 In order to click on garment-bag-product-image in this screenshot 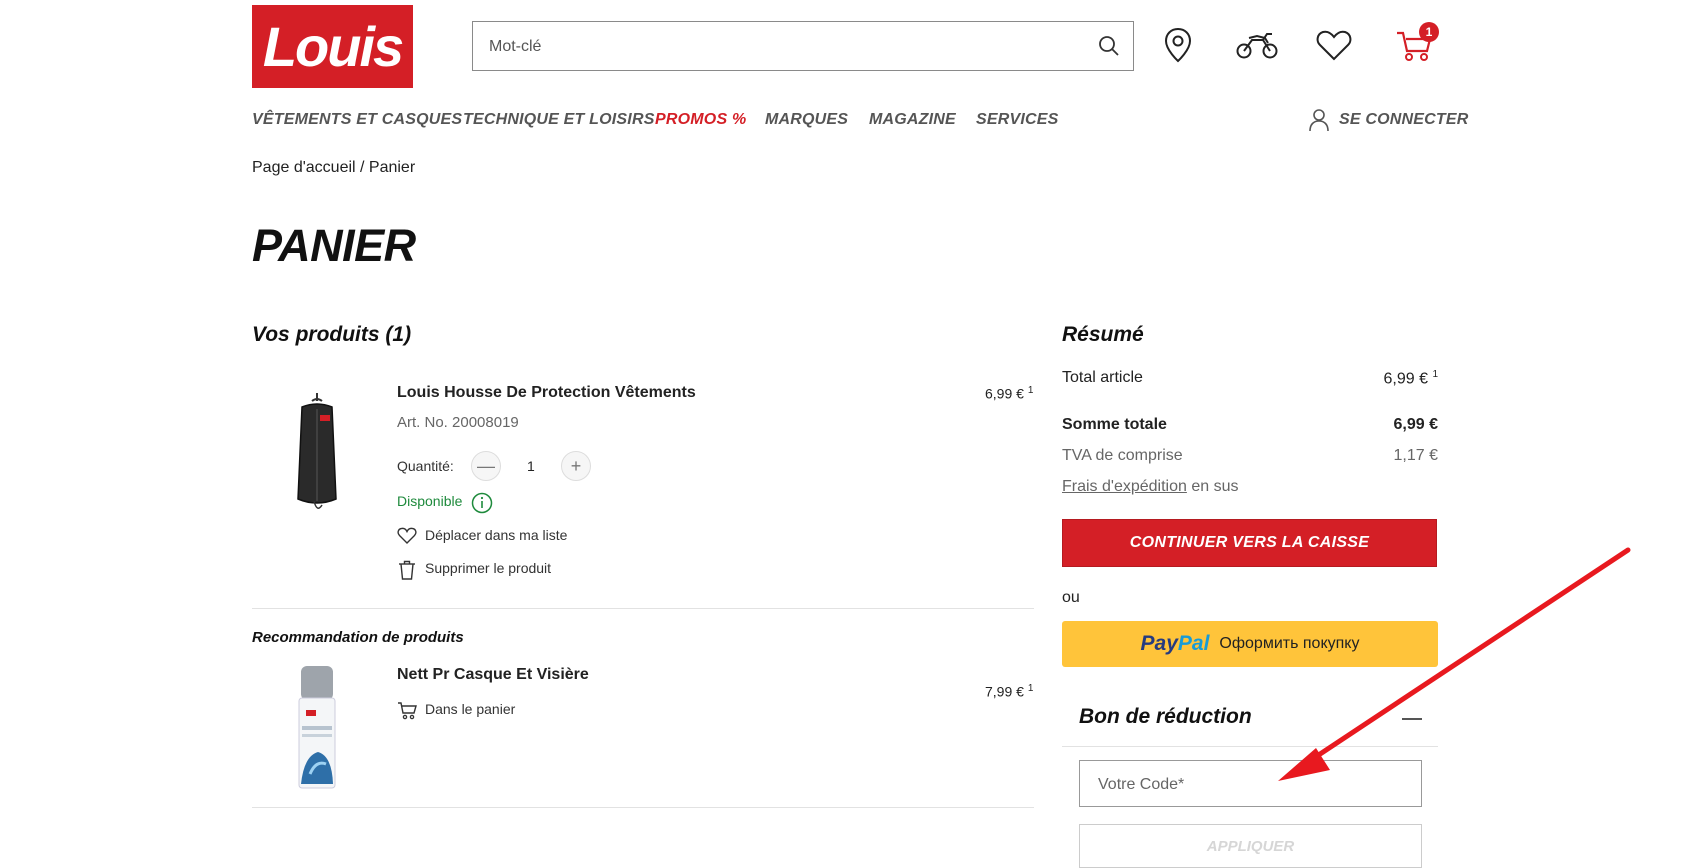, I will do `click(317, 454)`.